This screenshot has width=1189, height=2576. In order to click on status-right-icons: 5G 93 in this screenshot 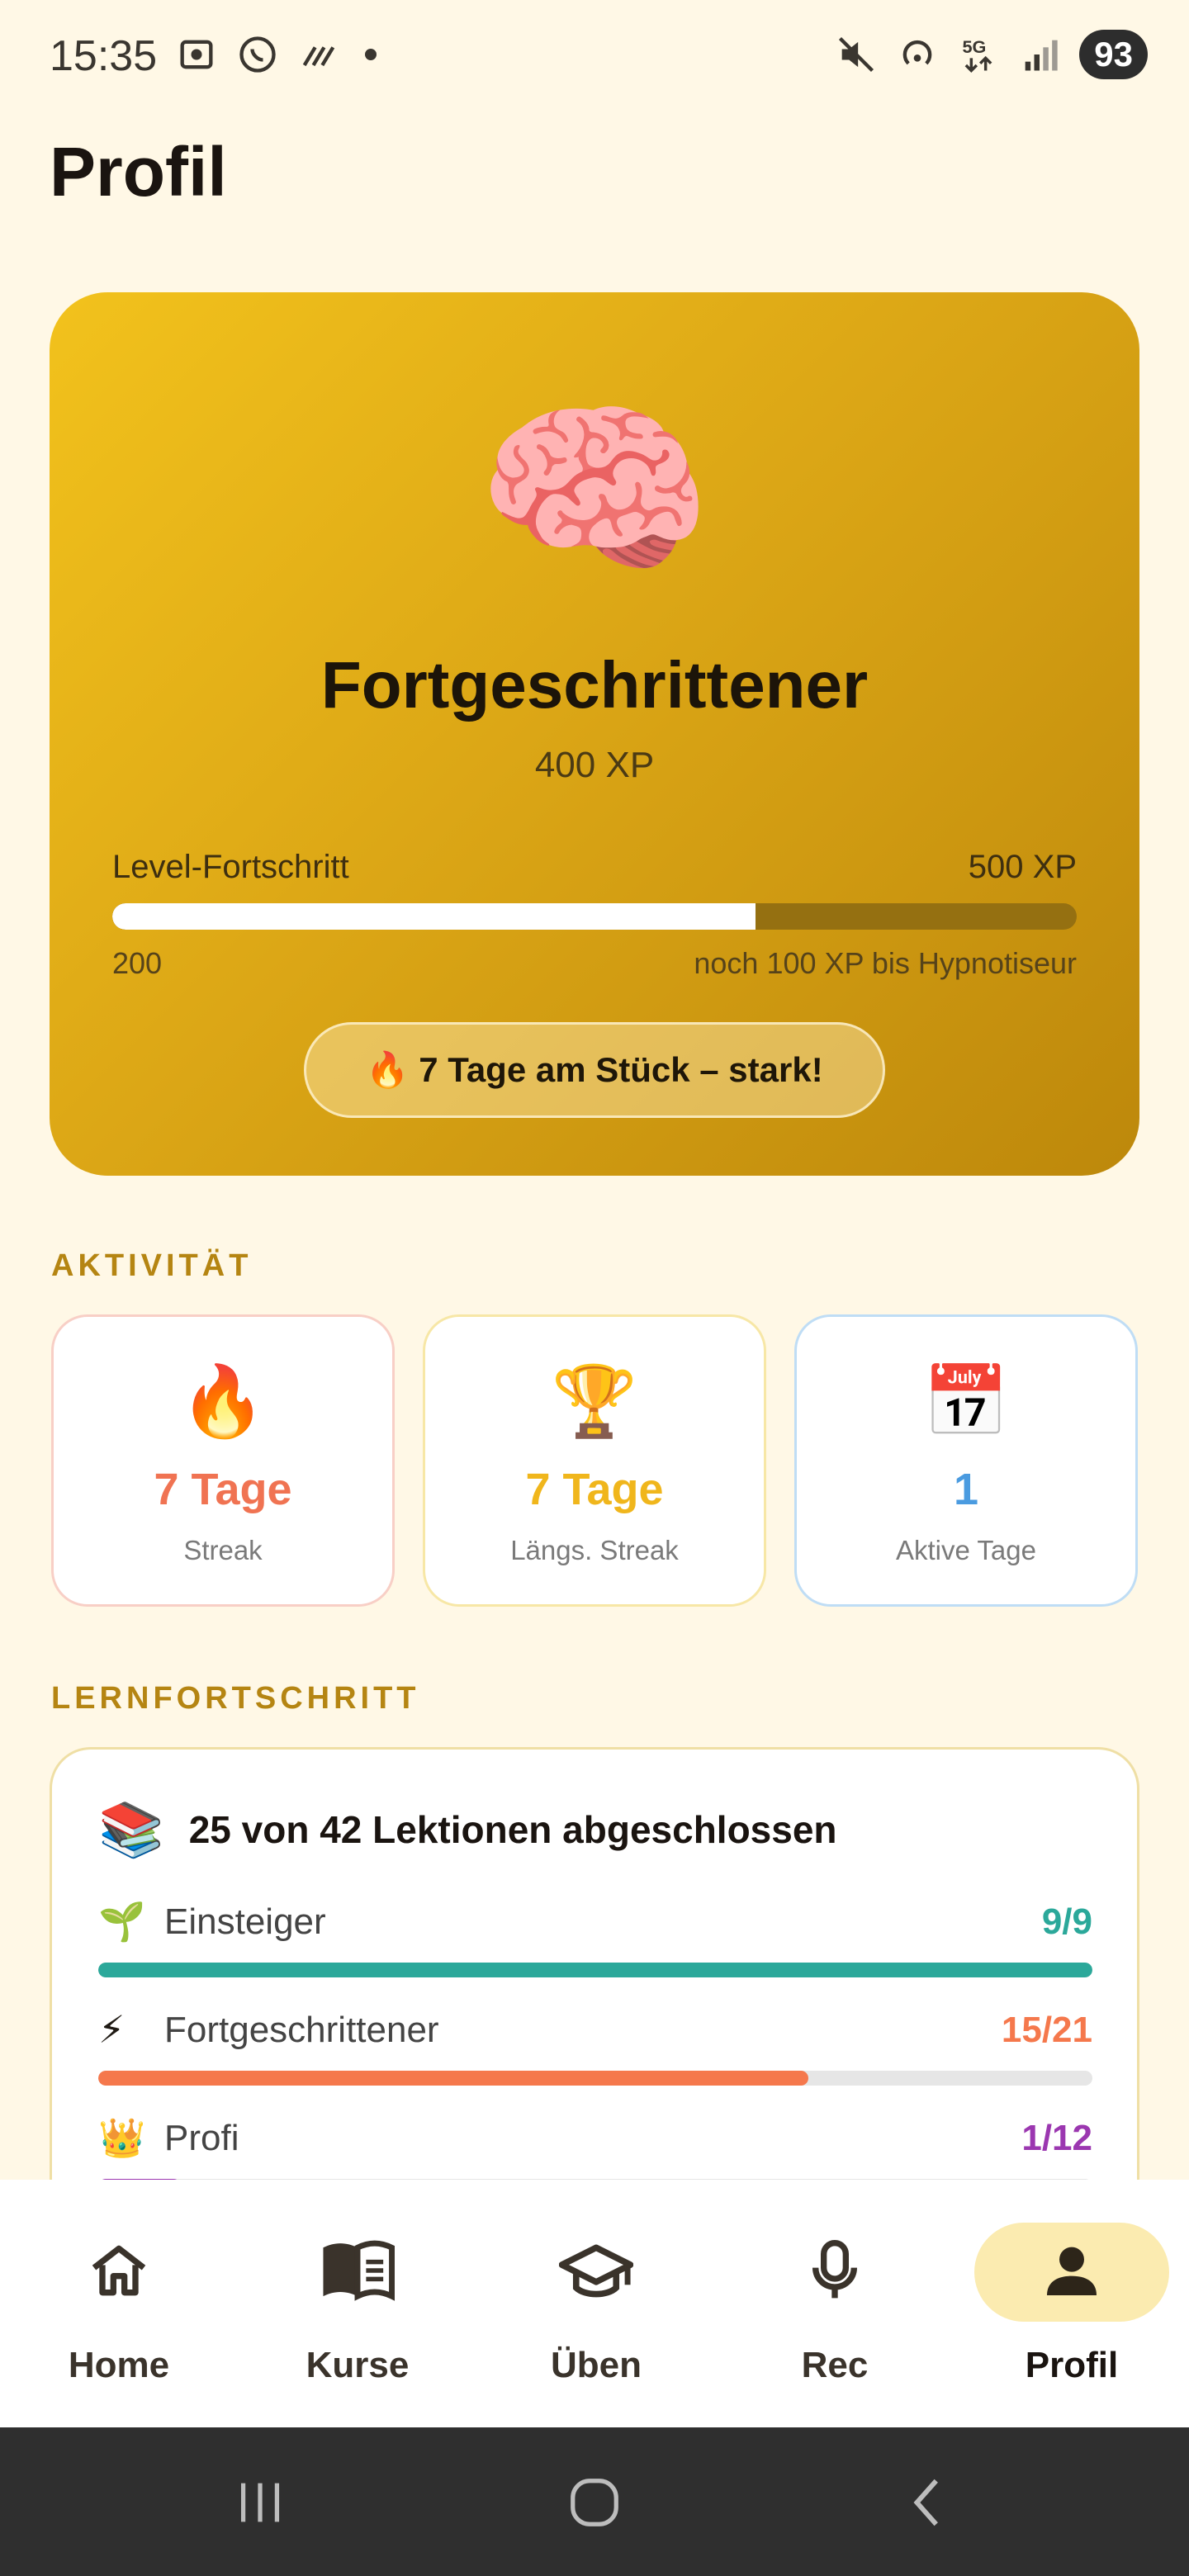, I will do `click(991, 54)`.